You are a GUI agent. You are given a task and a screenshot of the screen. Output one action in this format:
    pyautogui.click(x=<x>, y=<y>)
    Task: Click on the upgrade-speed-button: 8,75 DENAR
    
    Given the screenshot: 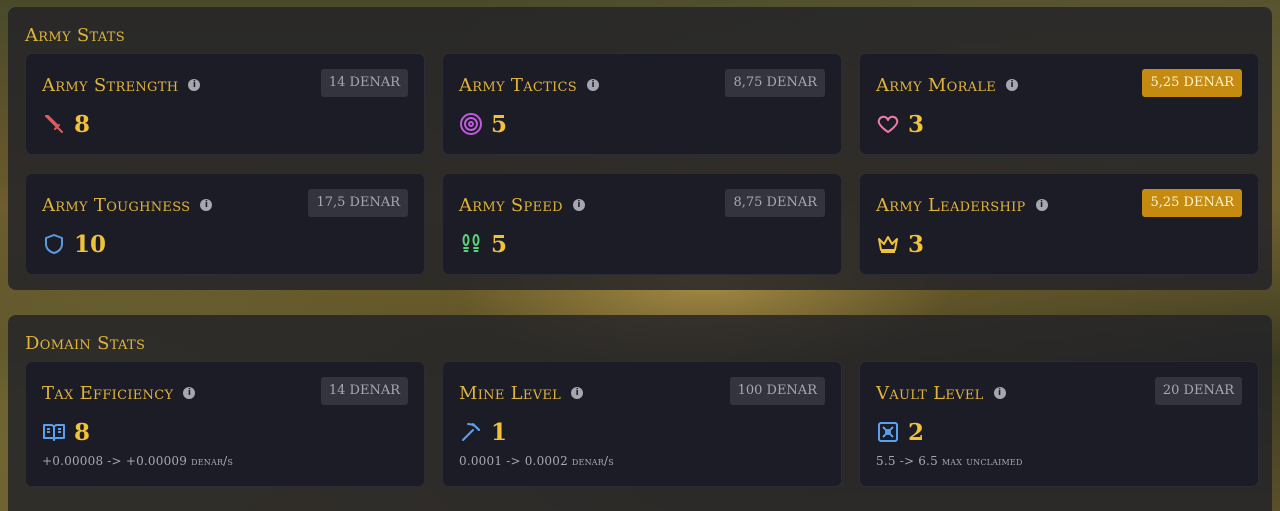 What is the action you would take?
    pyautogui.click(x=775, y=203)
    